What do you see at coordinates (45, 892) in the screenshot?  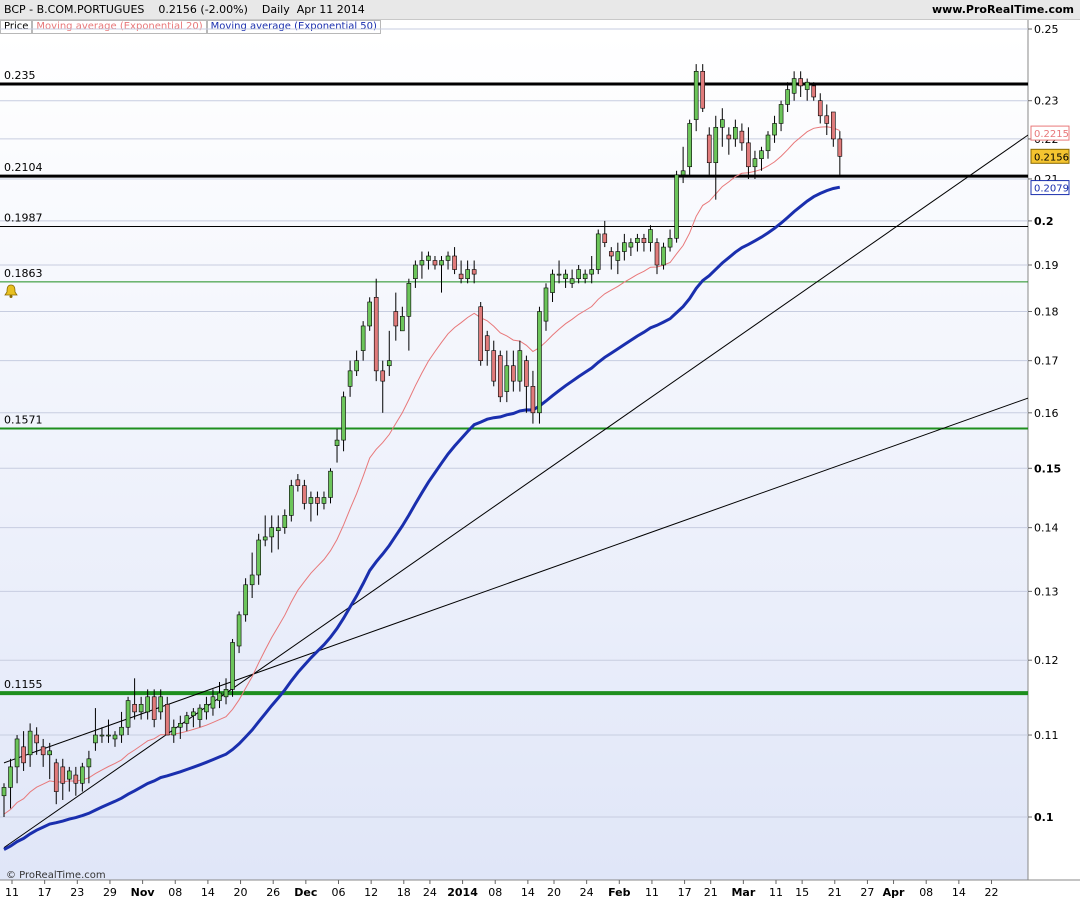 I see `x-tick-label: 17` at bounding box center [45, 892].